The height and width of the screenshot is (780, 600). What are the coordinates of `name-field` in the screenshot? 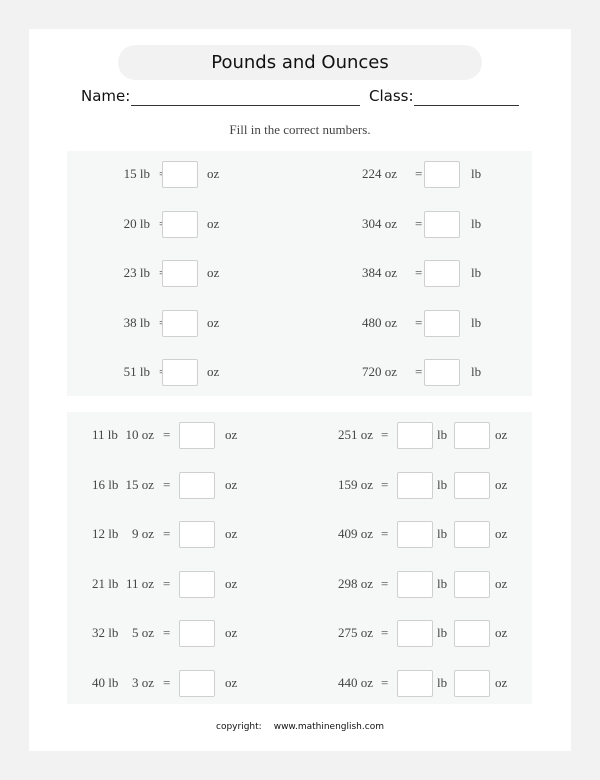 It's located at (245, 105).